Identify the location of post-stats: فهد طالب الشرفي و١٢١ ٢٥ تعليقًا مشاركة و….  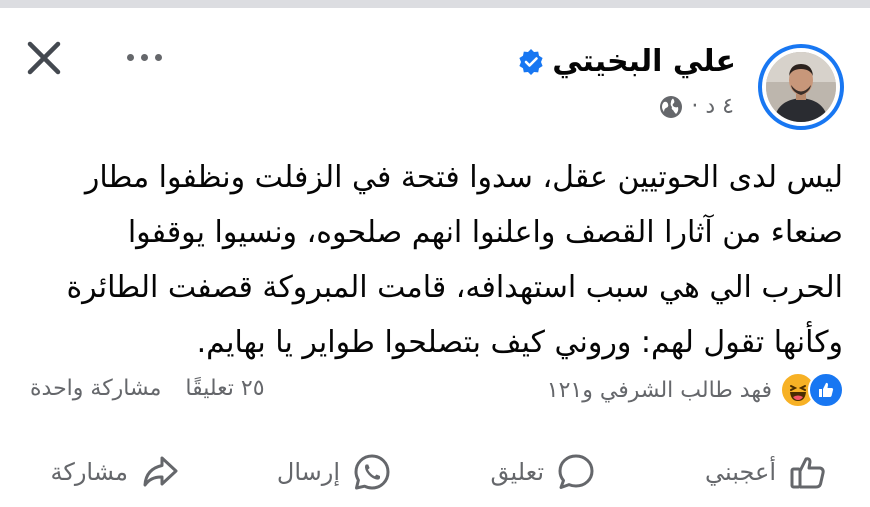
(435, 391).